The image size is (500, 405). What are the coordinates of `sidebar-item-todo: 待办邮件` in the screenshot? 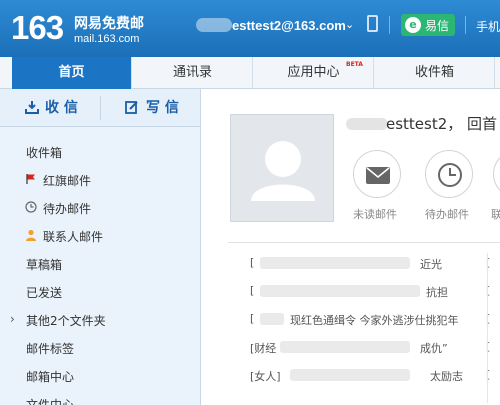 It's located at (100, 208).